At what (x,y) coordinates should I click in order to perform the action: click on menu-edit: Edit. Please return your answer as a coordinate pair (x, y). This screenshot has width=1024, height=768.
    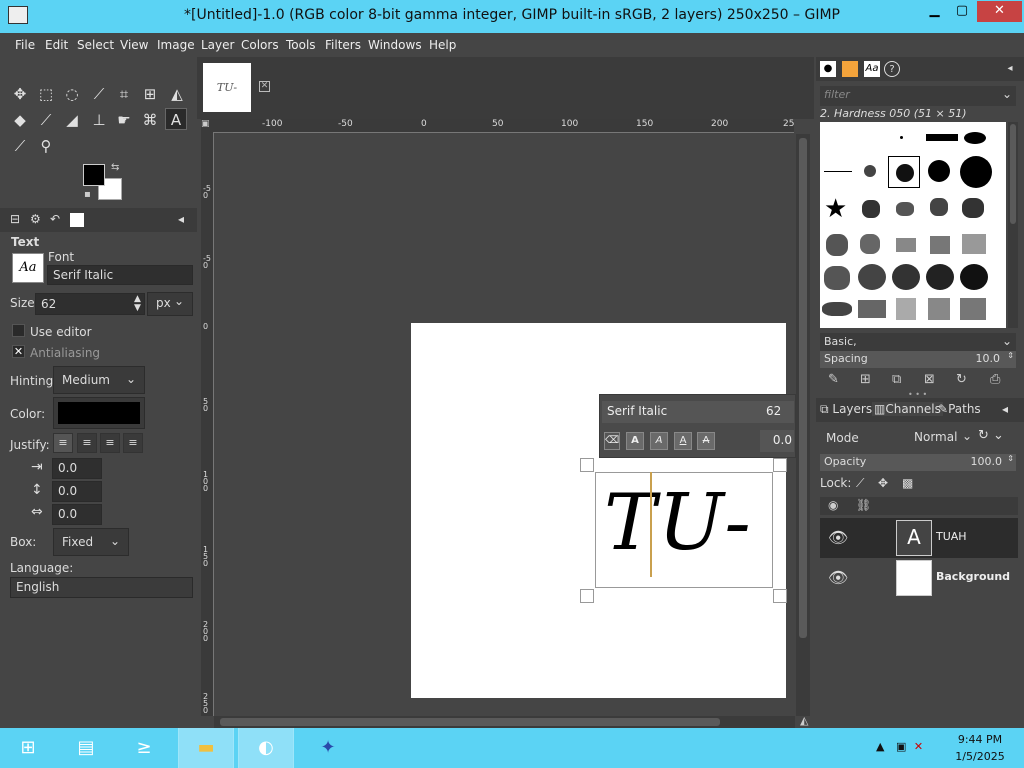
    Looking at the image, I should click on (56, 45).